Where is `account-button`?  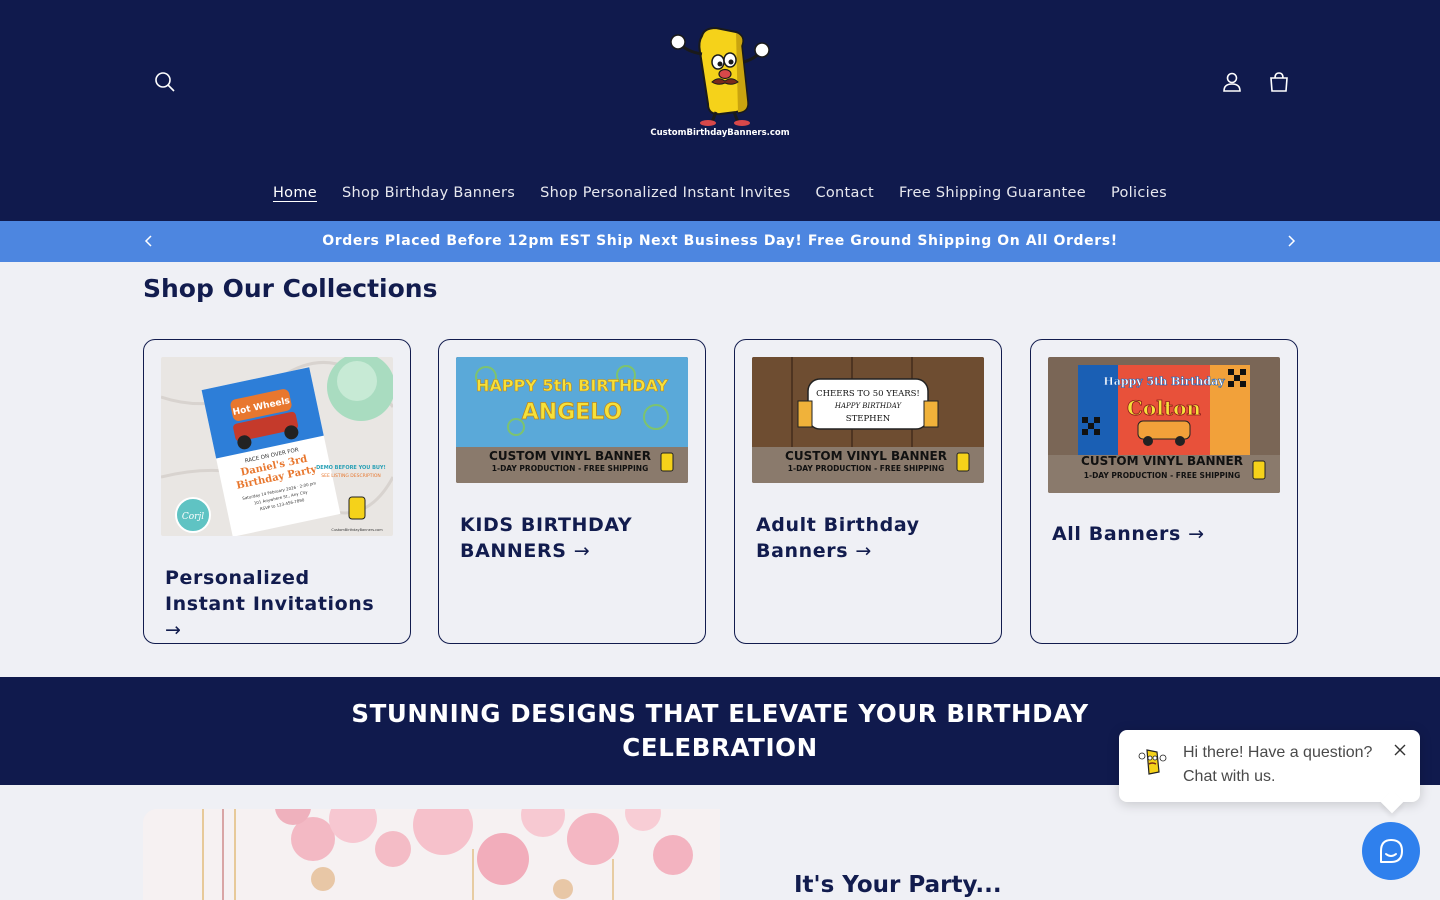
account-button is located at coordinates (1232, 82).